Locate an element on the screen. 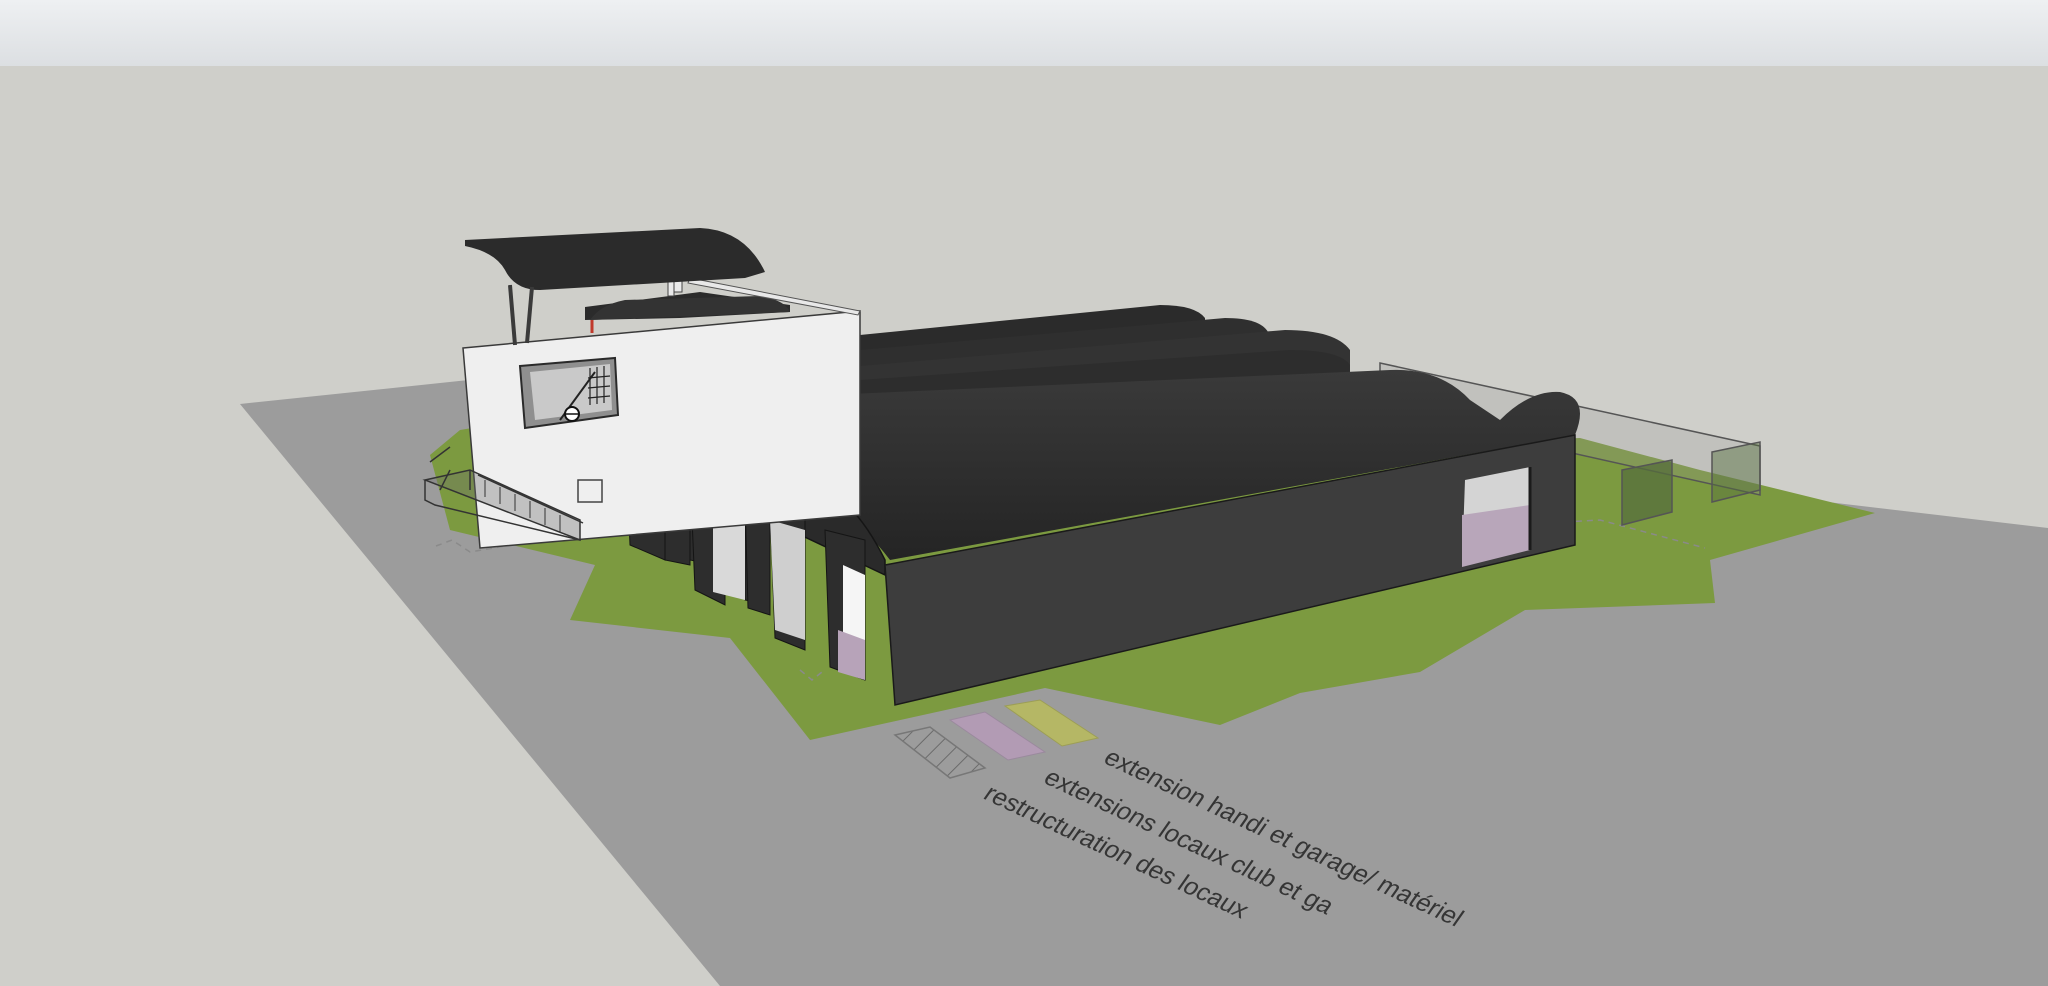  canopy-roof is located at coordinates (615, 259).